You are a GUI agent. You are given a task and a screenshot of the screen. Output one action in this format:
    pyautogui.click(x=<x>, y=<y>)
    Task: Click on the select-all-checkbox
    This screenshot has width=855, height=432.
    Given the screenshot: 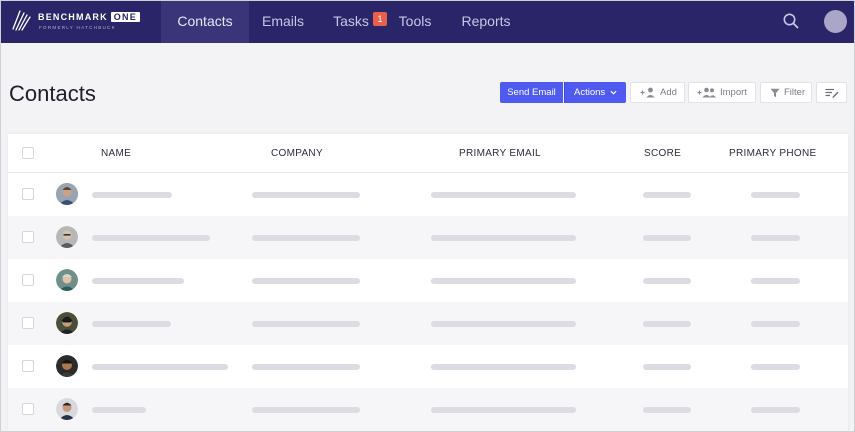 What is the action you would take?
    pyautogui.click(x=28, y=153)
    